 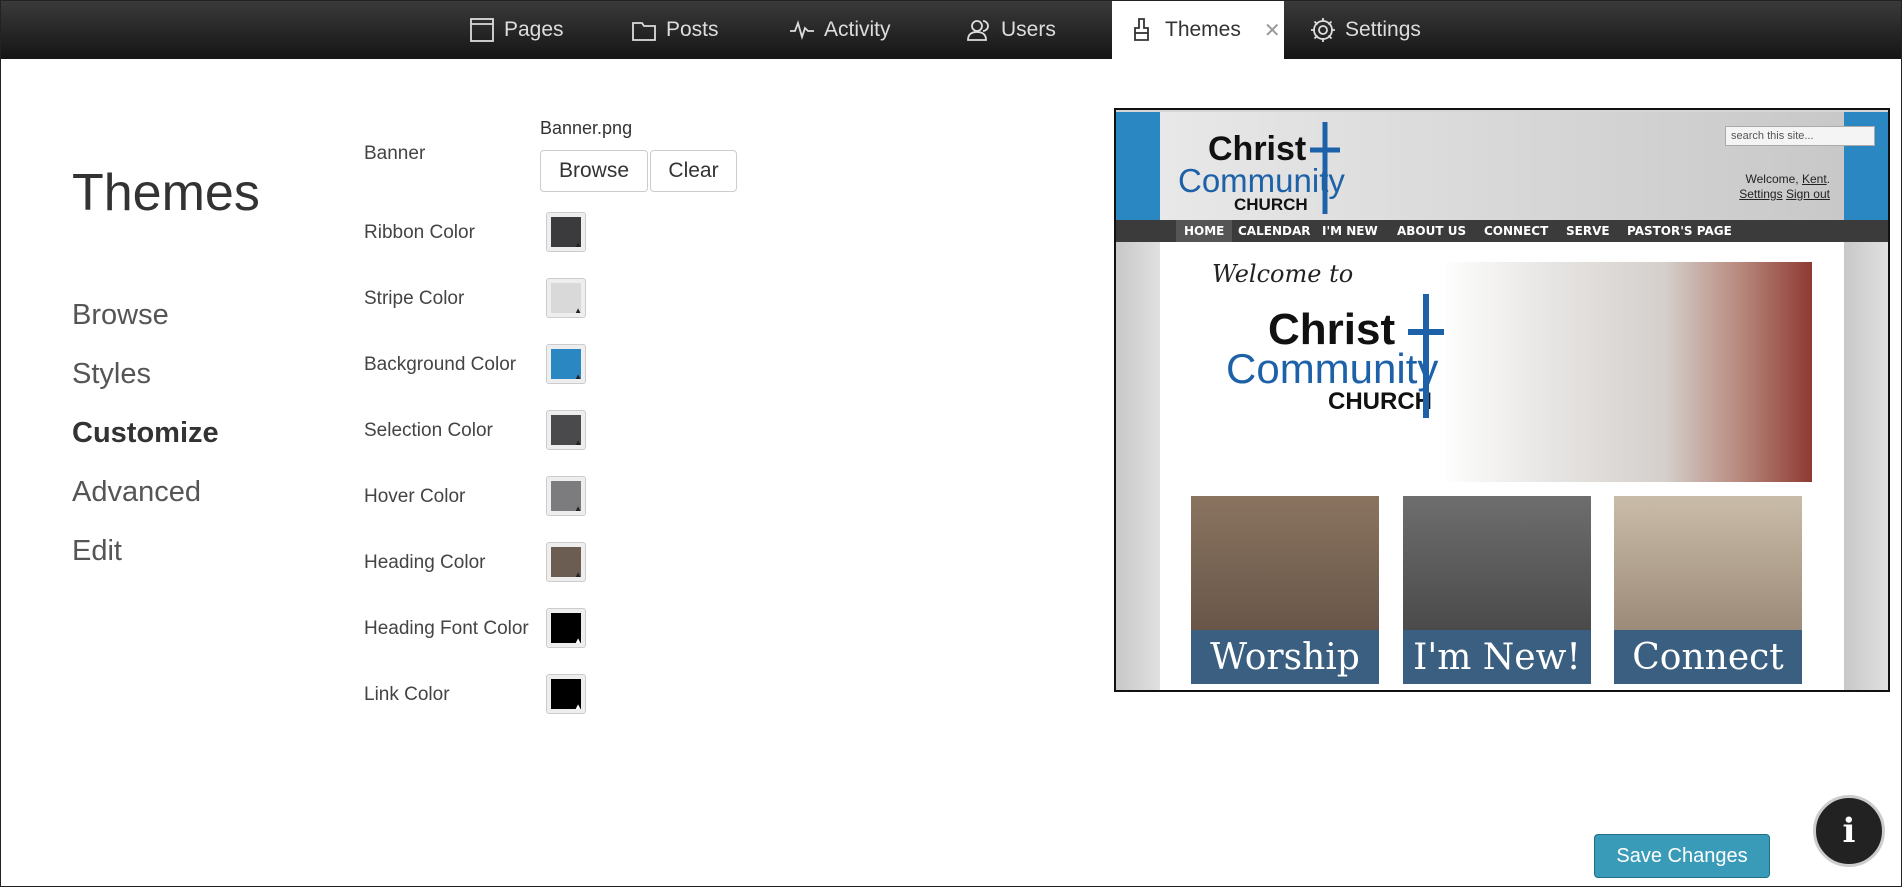 What do you see at coordinates (440, 364) in the screenshot?
I see `background-color-label: Background Color` at bounding box center [440, 364].